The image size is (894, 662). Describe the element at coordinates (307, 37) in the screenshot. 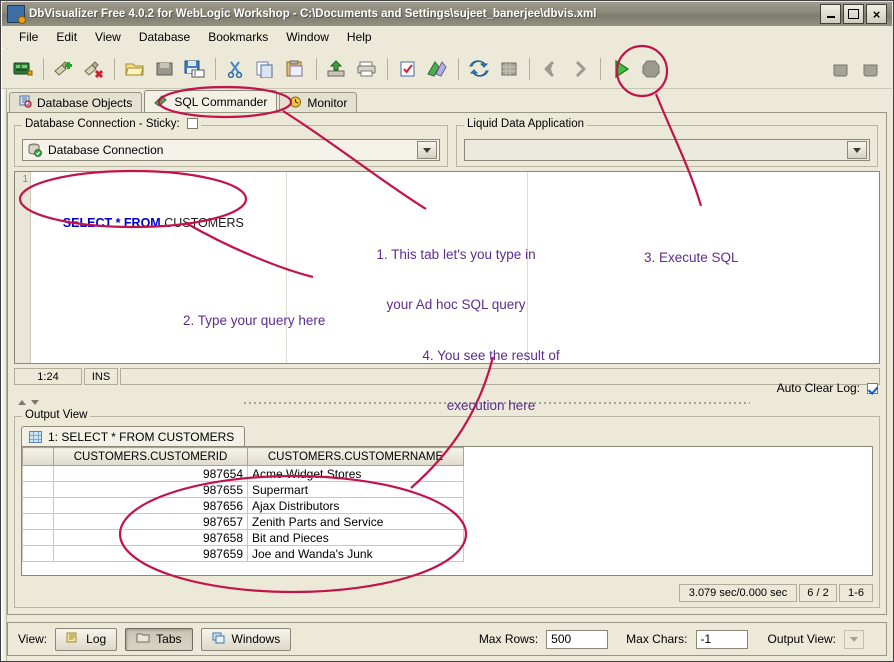

I see `menu-item-window: Window` at that location.